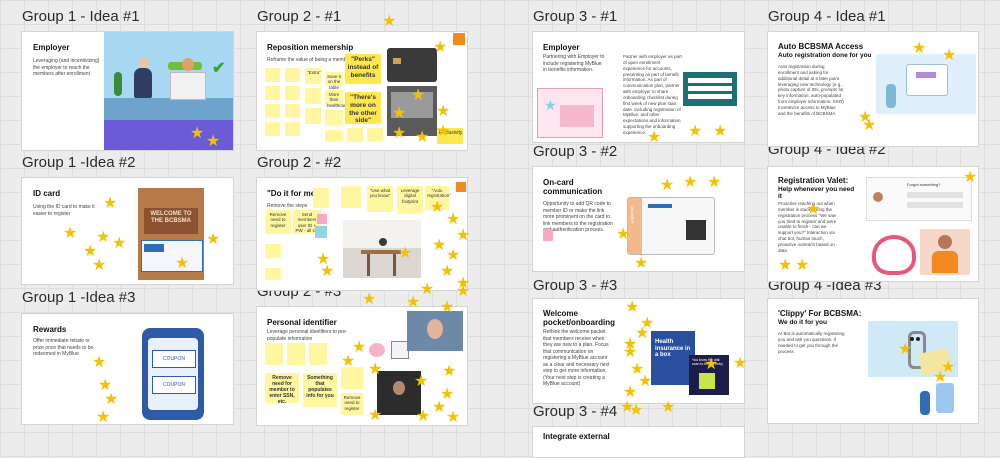 The width and height of the screenshot is (1000, 458). Describe the element at coordinates (334, 81) in the screenshot. I see `sticky-note: Save it on the table` at that location.